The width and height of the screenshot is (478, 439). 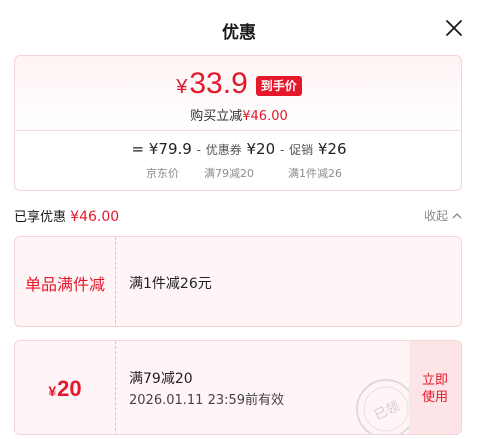 I want to click on collapse-toggle: 收起, so click(x=443, y=215).